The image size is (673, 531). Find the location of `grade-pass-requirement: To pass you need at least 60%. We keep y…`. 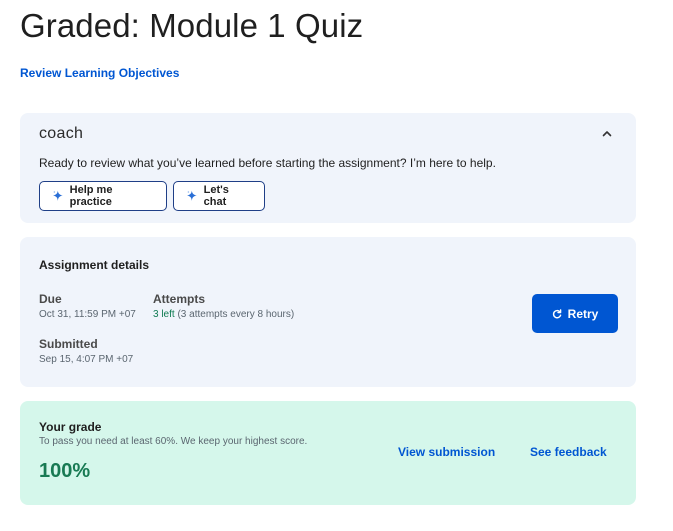

grade-pass-requirement: To pass you need at least 60%. We keep y… is located at coordinates (173, 441).